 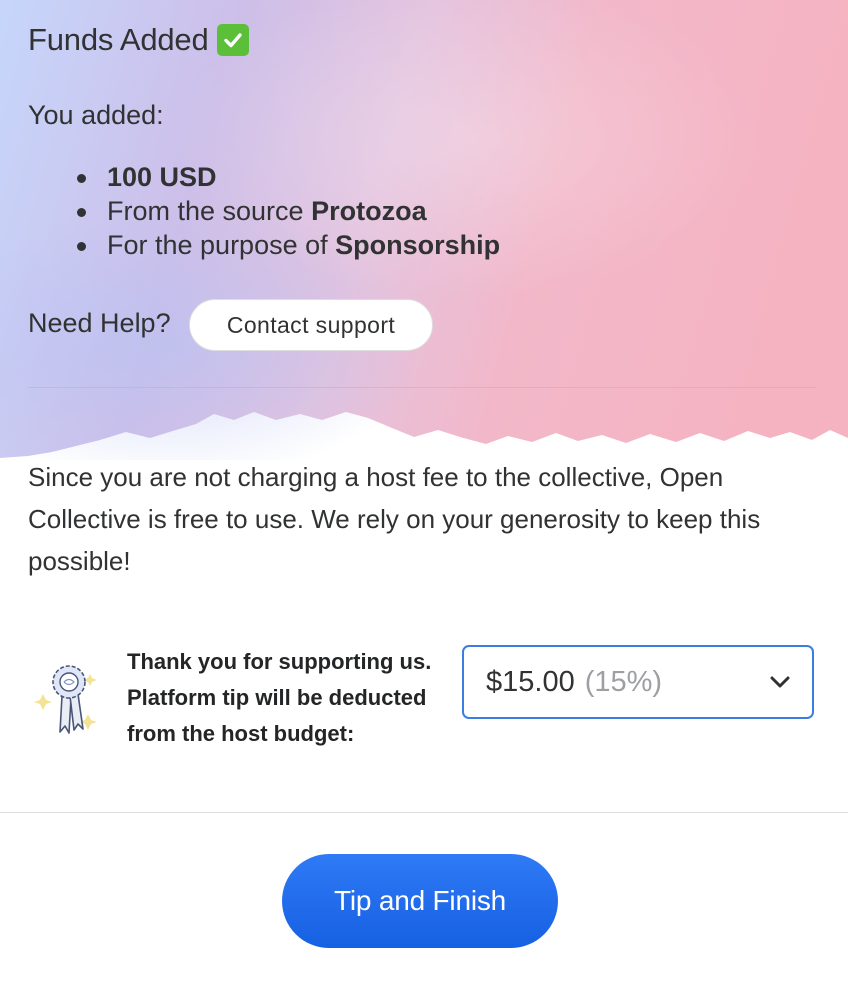 What do you see at coordinates (780, 682) in the screenshot?
I see `chevron-down-icon` at bounding box center [780, 682].